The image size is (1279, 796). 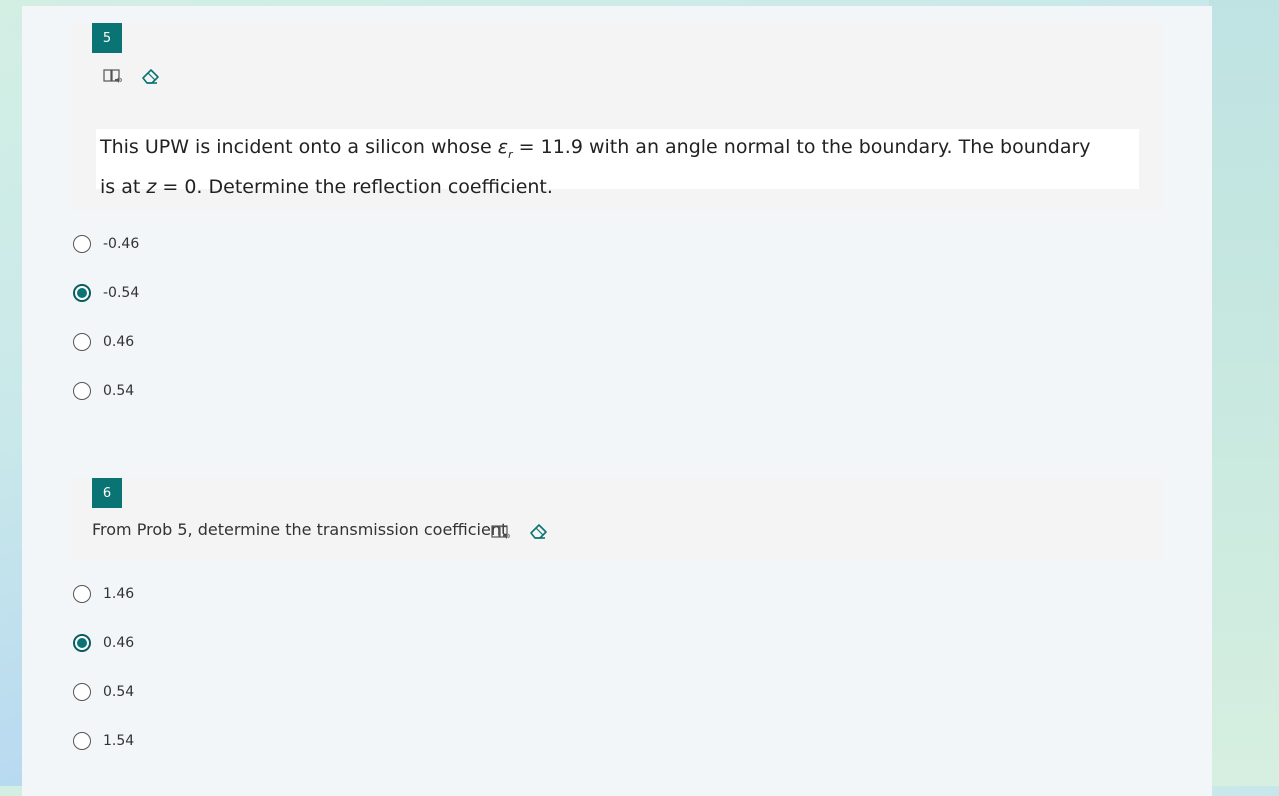 I want to click on question-5-text-line2a: is at, so click(x=123, y=186).